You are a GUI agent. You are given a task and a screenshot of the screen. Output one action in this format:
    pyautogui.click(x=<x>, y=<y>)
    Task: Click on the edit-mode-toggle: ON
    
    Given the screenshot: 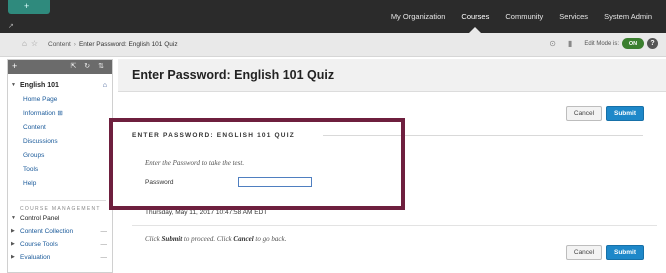 What is the action you would take?
    pyautogui.click(x=633, y=43)
    